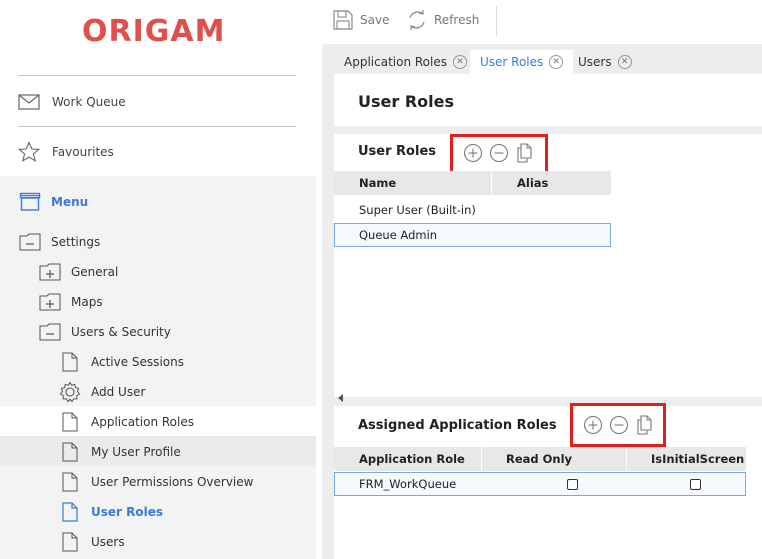 This screenshot has width=762, height=559. I want to click on tree-item-add-user: Add User, so click(101, 392).